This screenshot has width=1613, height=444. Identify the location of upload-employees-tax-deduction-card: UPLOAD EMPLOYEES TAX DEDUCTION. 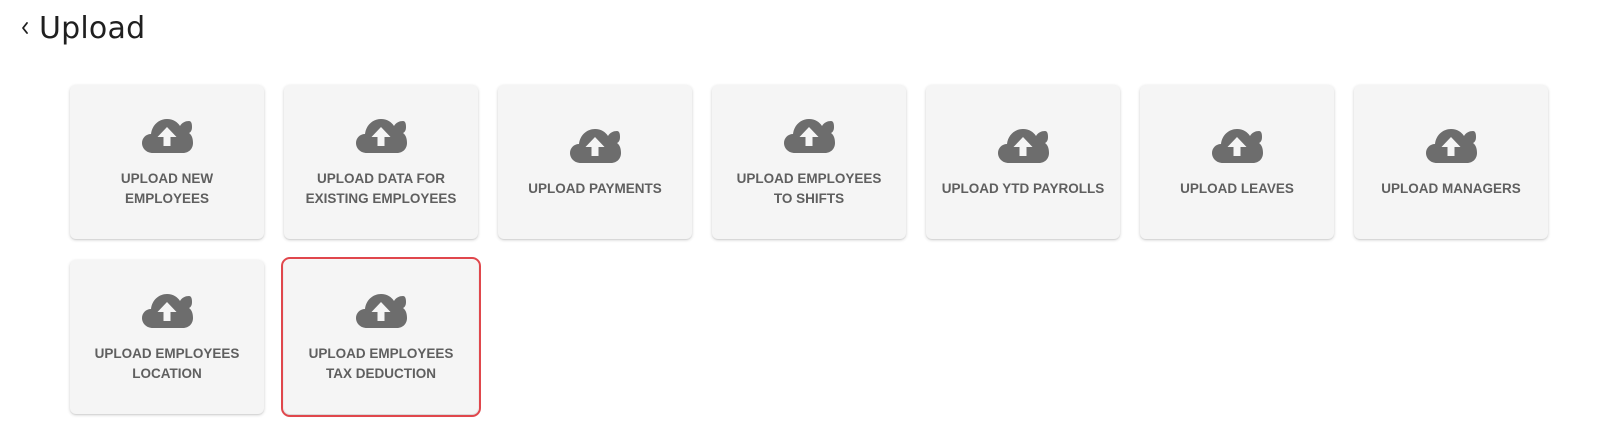
(381, 337).